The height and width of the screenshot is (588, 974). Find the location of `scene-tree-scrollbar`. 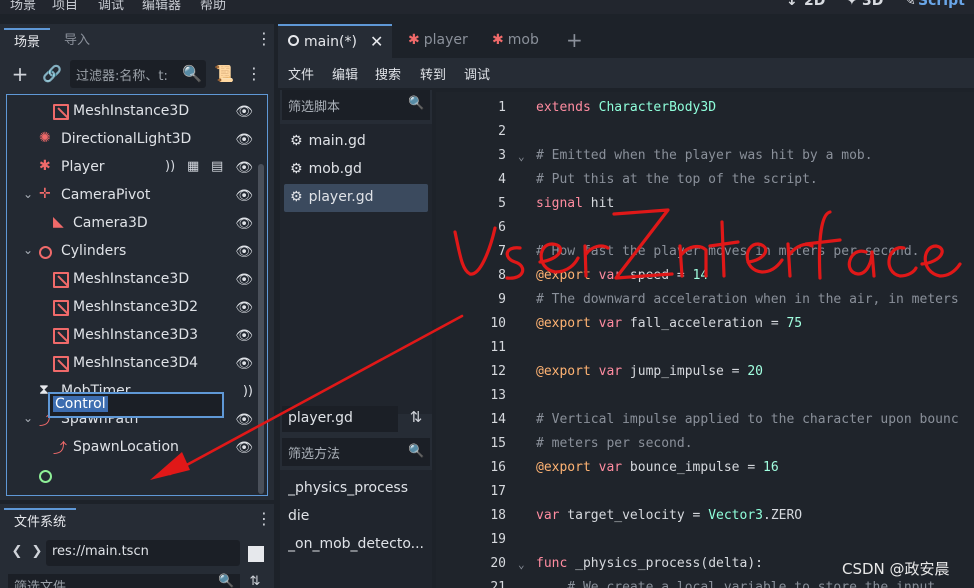

scene-tree-scrollbar is located at coordinates (261, 329).